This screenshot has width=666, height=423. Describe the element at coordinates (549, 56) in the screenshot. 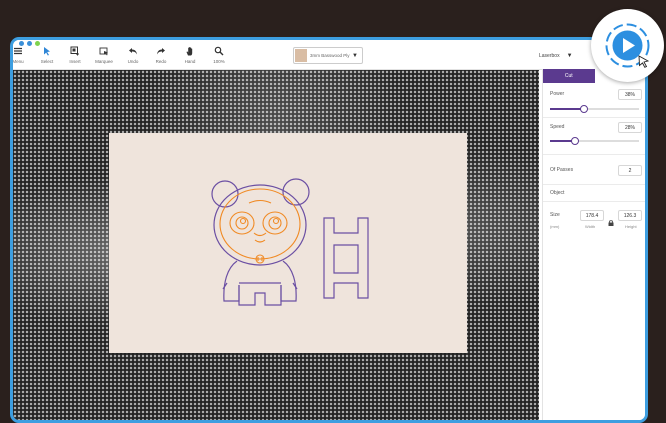

I see `device-label: Laserbox` at that location.